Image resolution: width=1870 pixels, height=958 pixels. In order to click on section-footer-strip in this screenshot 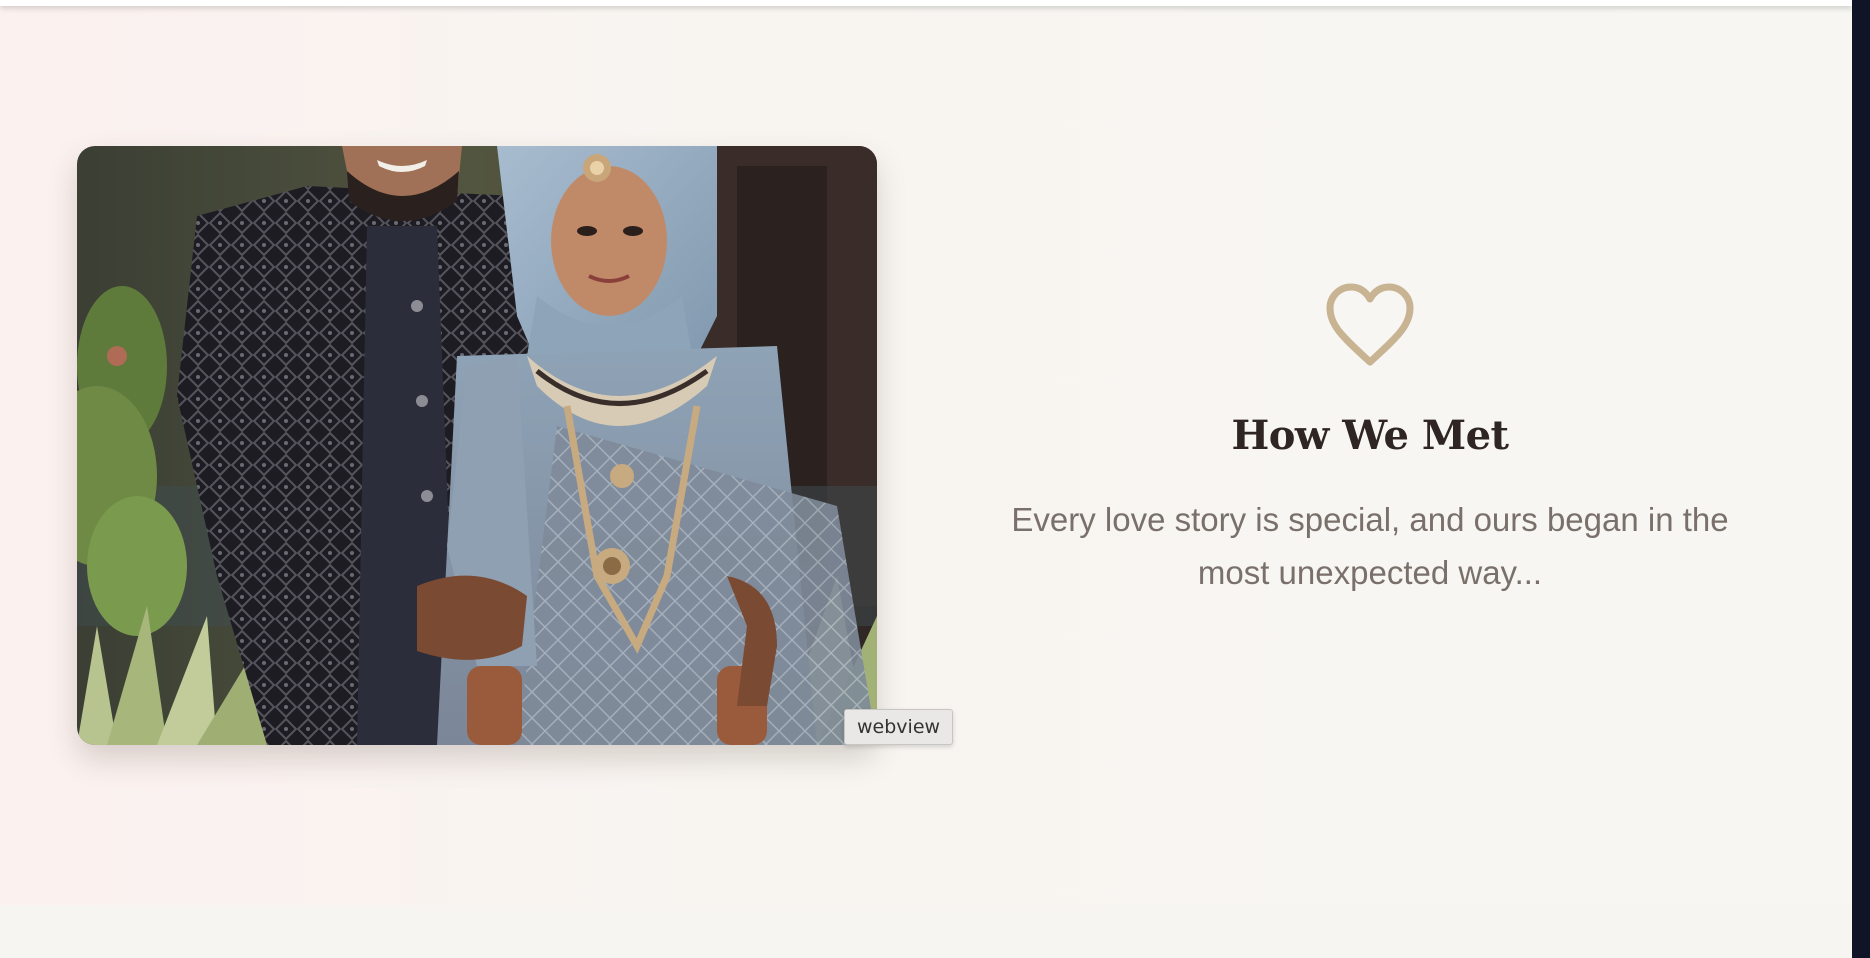, I will do `click(926, 931)`.